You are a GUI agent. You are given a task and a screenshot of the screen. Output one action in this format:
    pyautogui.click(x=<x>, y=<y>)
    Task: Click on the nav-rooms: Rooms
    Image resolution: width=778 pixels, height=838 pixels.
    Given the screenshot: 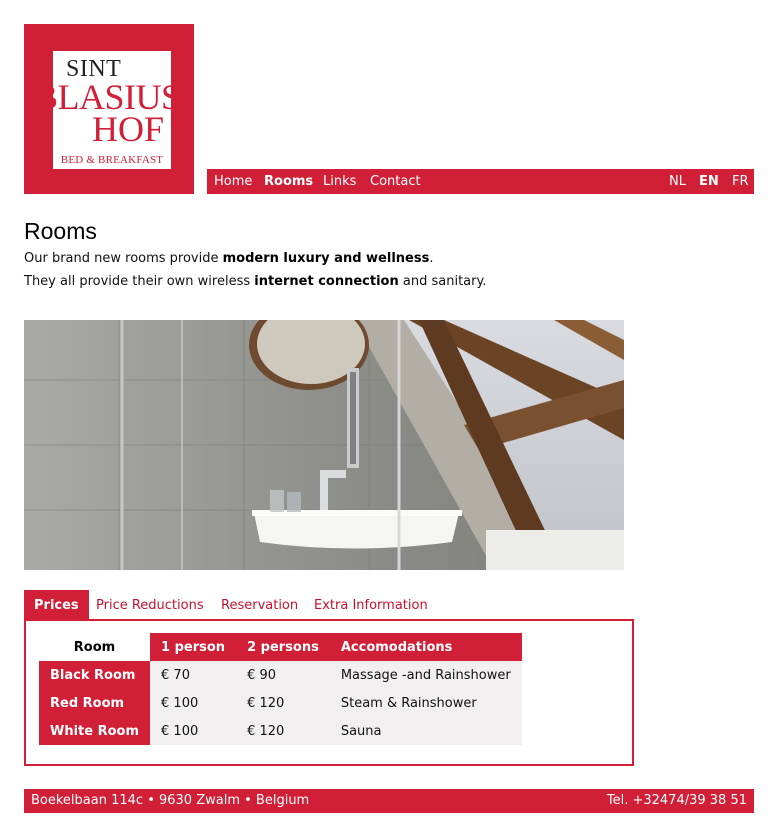 What is the action you would take?
    pyautogui.click(x=288, y=181)
    